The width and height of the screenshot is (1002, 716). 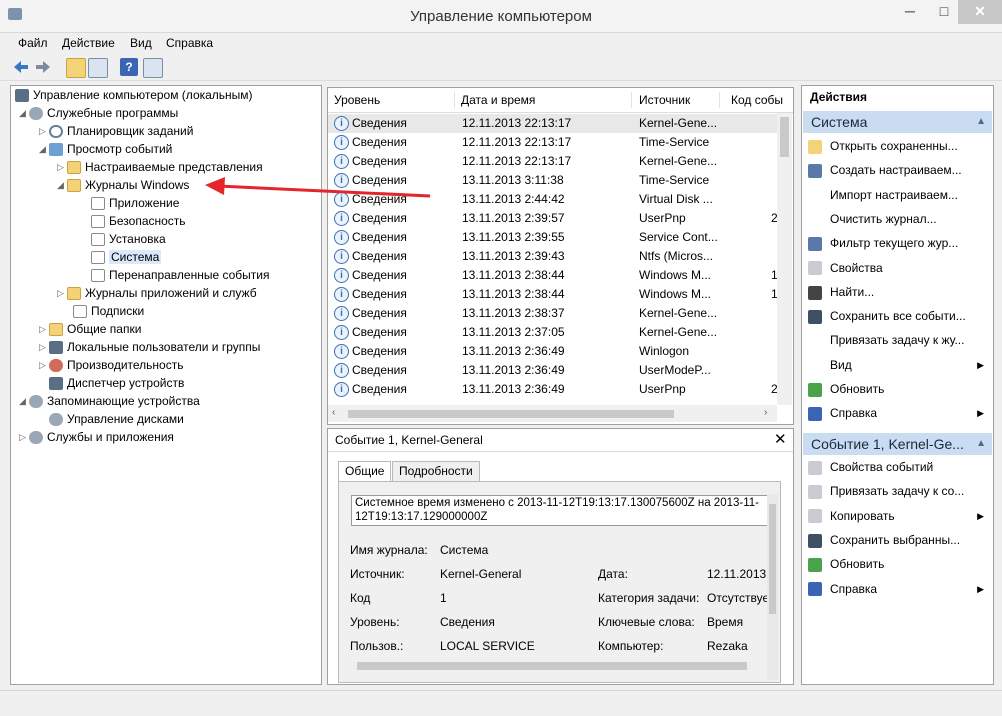 I want to click on tree-item-computer-management: Управление компьютером (локальным), so click(x=134, y=95).